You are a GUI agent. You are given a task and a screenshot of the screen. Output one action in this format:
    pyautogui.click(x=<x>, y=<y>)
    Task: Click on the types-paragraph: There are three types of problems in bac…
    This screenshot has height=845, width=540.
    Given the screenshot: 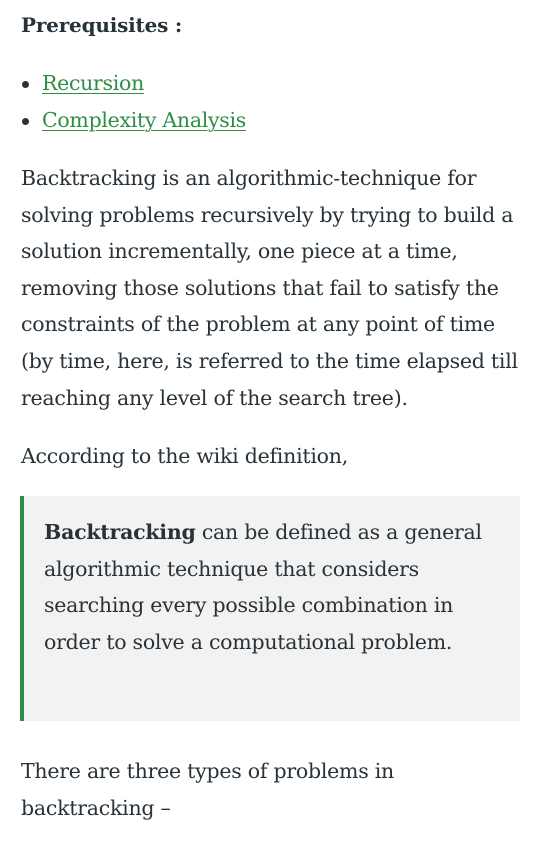 What is the action you would take?
    pyautogui.click(x=208, y=789)
    